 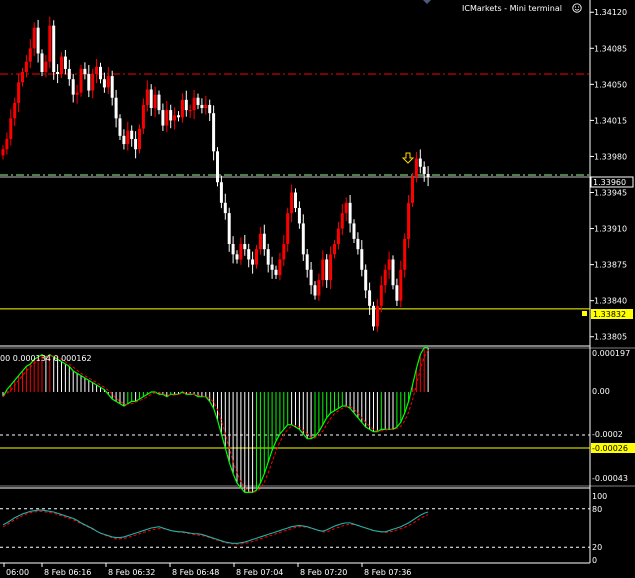 I want to click on stochastic-tick-label: 20, so click(x=597, y=547).